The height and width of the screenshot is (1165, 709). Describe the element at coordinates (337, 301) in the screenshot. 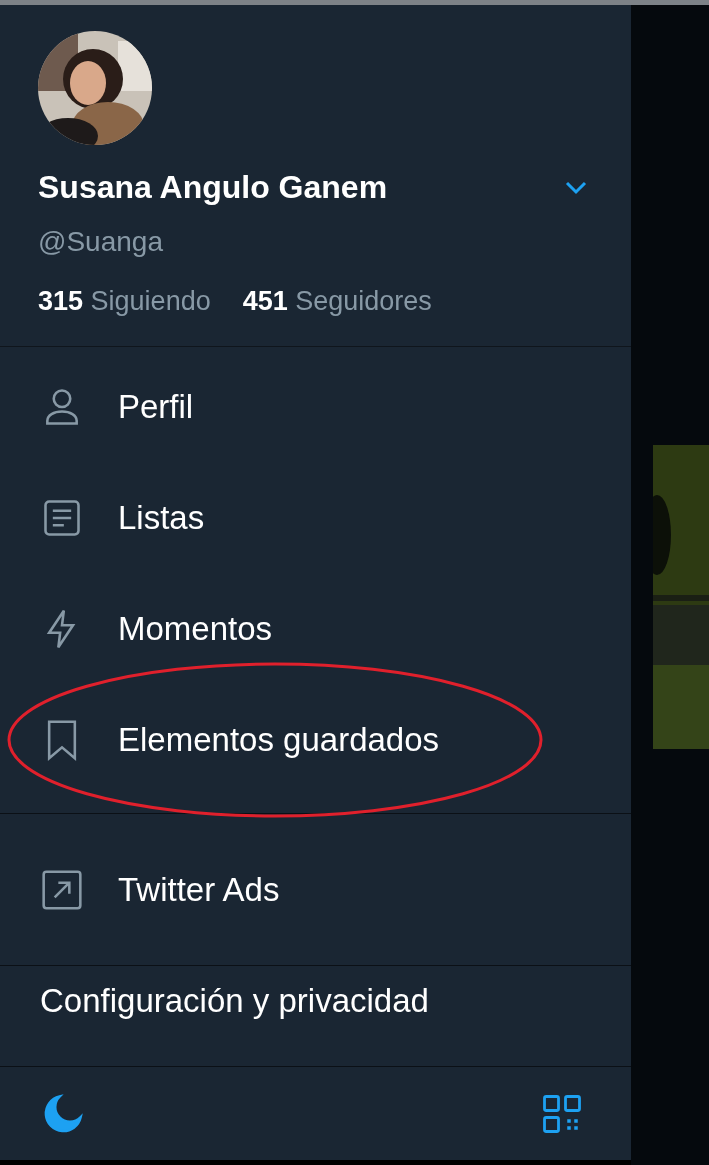

I see `follow-stat: 451 Seguidores` at that location.